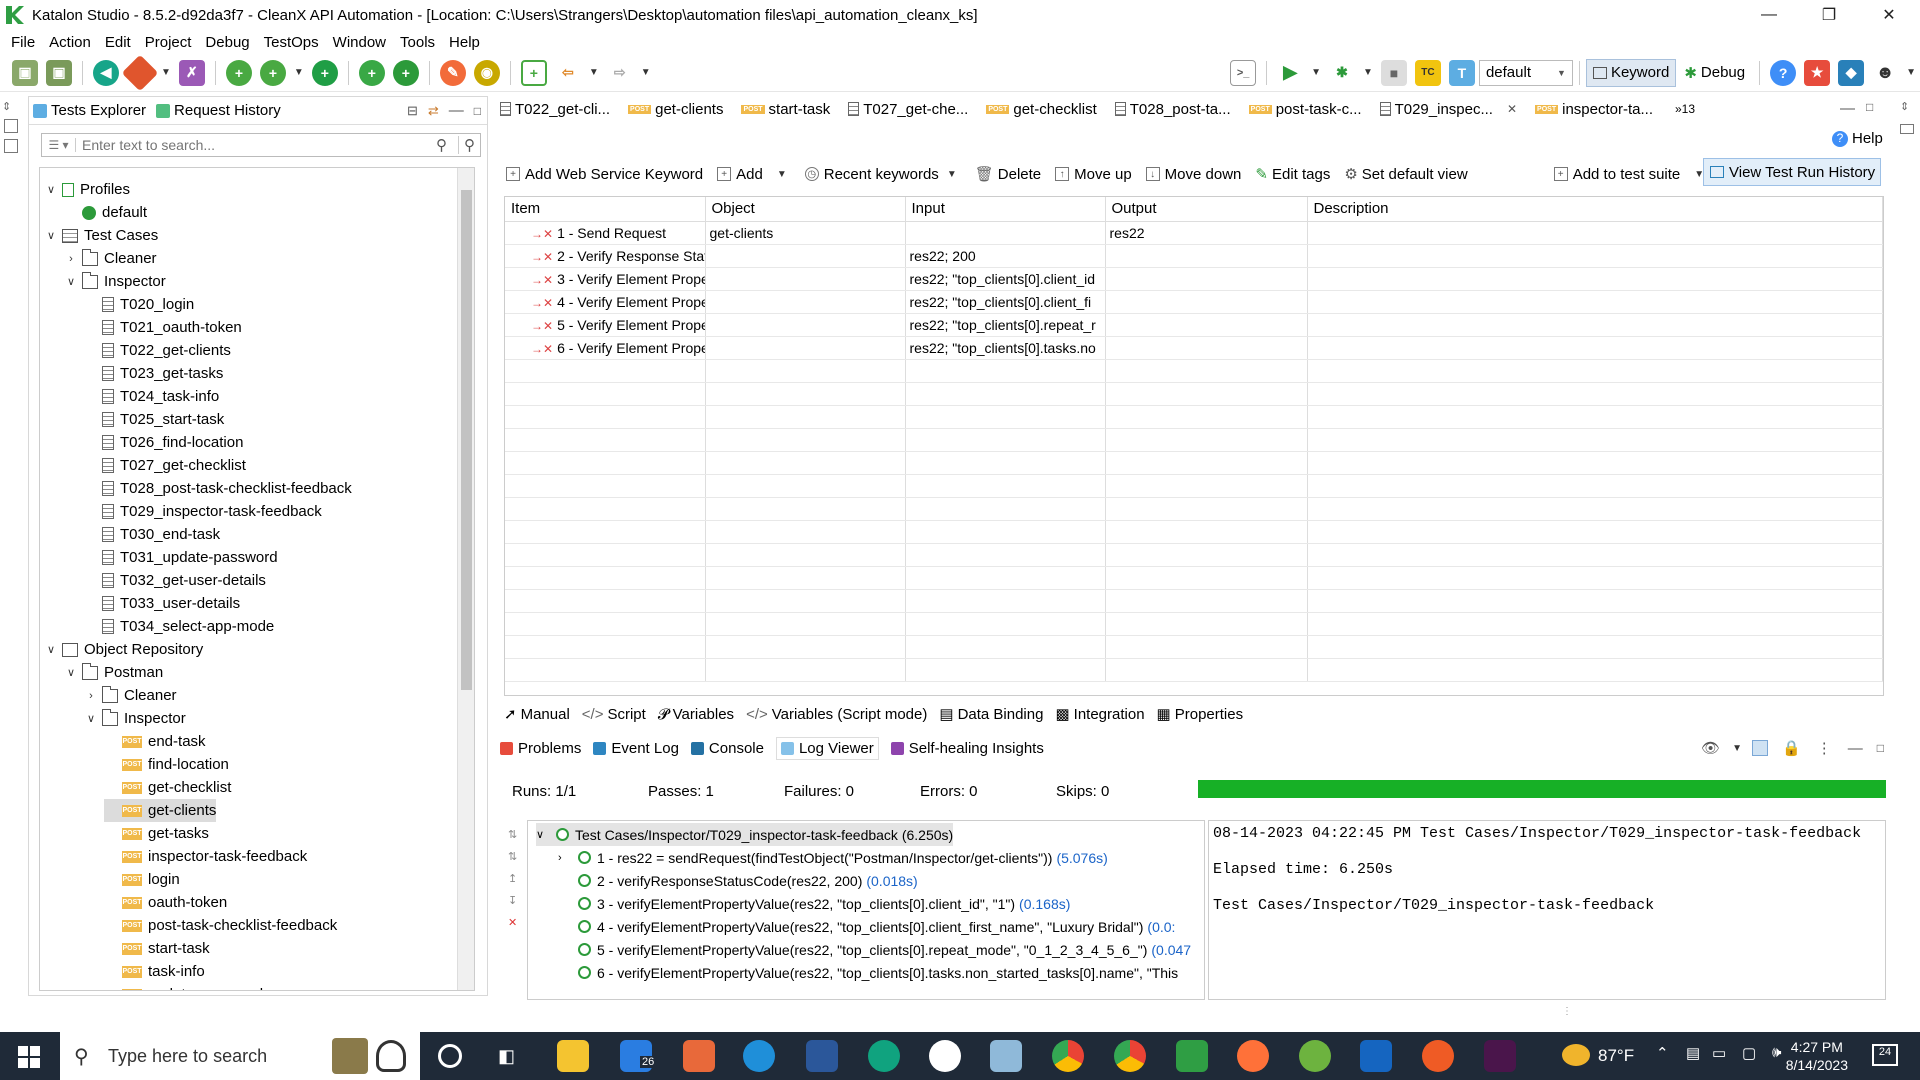 The image size is (1920, 1080). Describe the element at coordinates (115, 281) in the screenshot. I see `tree-tc-inspector: ∨ Inspector` at that location.